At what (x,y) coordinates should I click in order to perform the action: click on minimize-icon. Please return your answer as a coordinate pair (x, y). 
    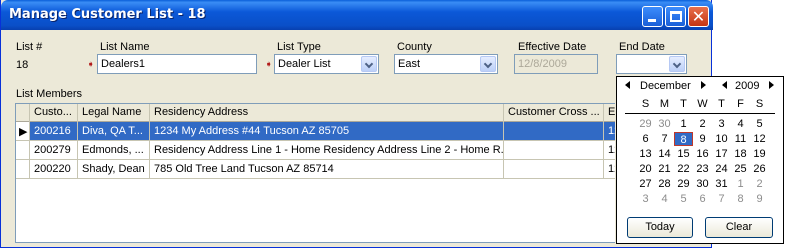
    Looking at the image, I should click on (652, 20).